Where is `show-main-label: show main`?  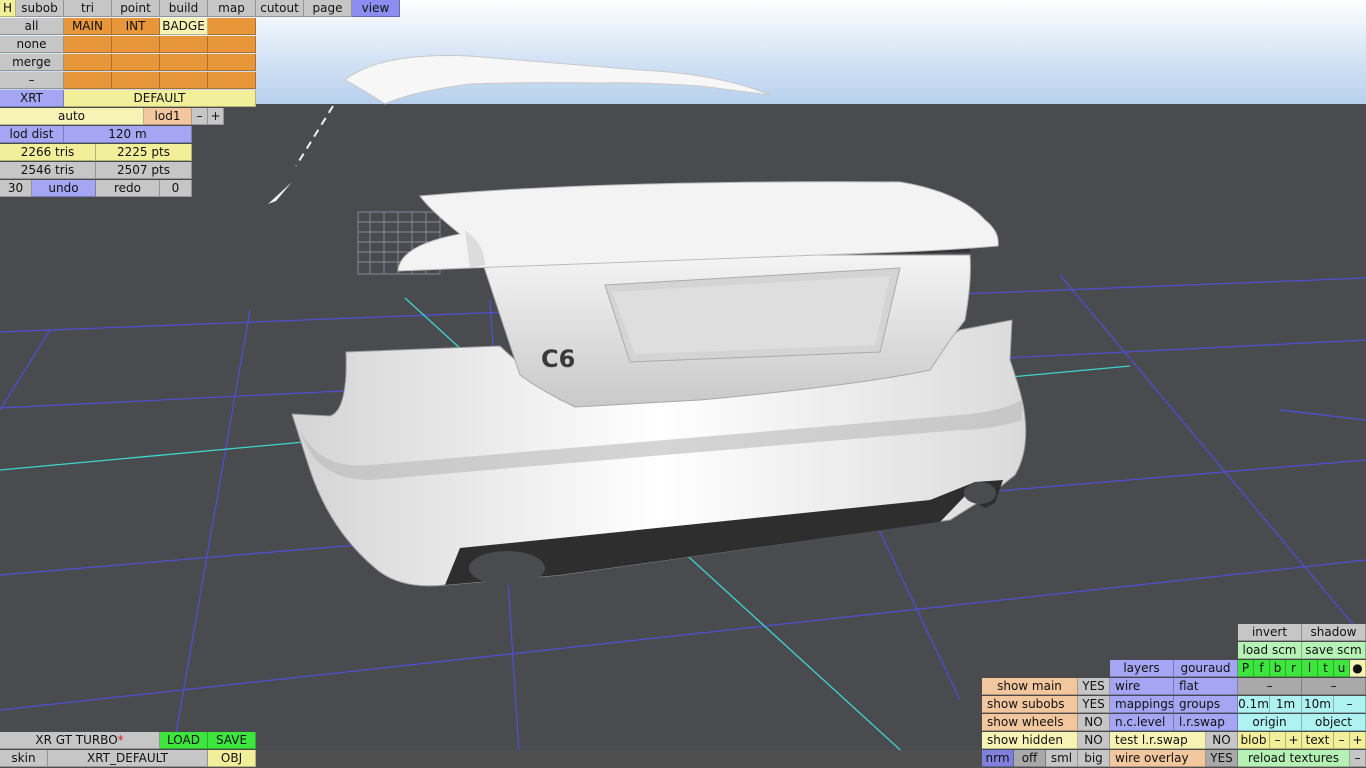 show-main-label: show main is located at coordinates (1030, 686).